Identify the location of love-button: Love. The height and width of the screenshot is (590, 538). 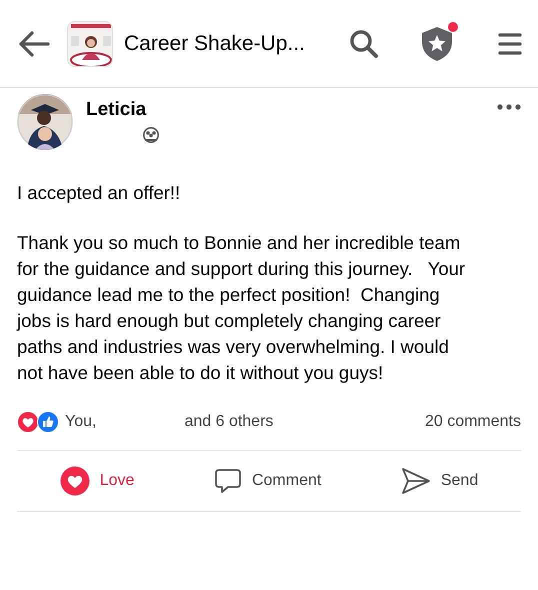
(97, 481).